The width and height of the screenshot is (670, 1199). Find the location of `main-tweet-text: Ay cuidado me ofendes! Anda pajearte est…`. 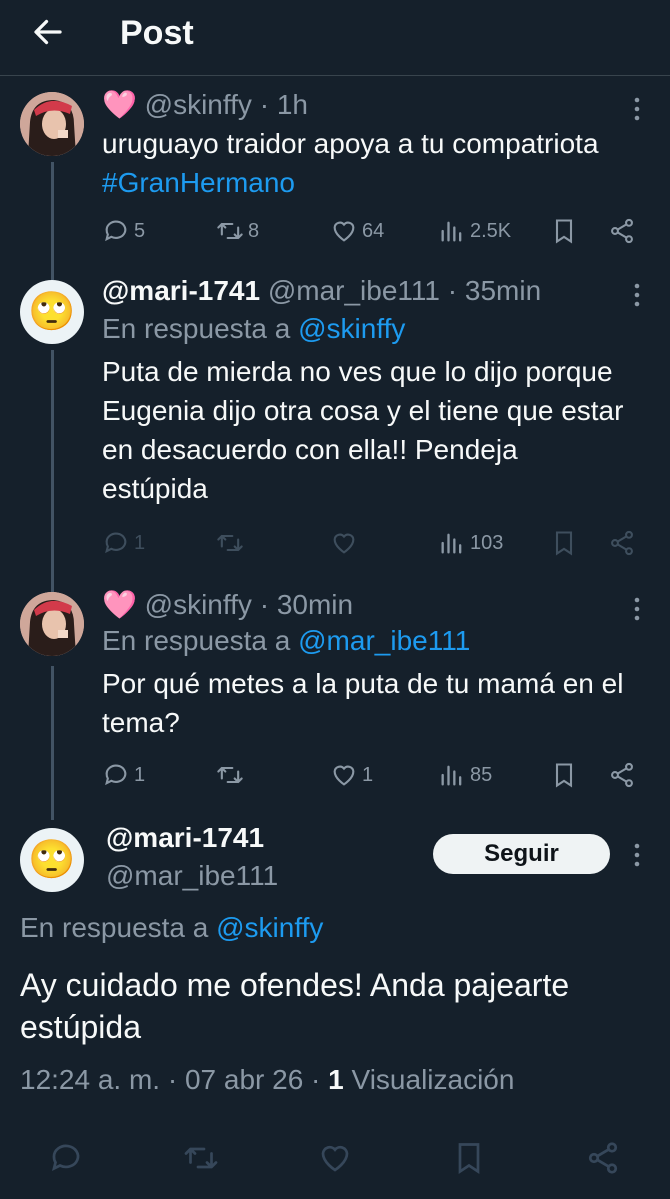

main-tweet-text: Ay cuidado me ofendes! Anda pajearte est… is located at coordinates (295, 1006).